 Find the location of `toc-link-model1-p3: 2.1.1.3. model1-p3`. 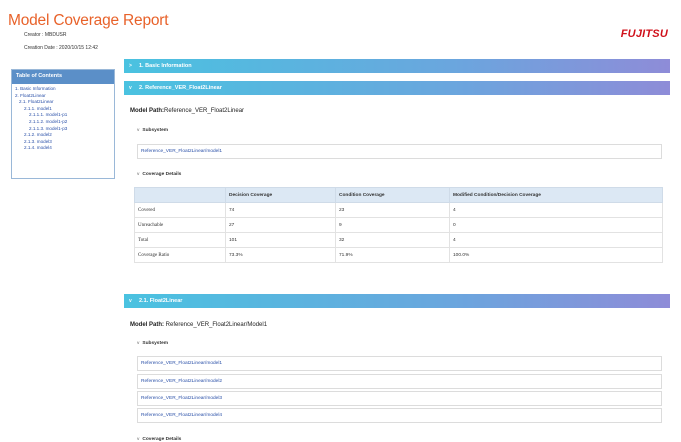

toc-link-model1-p3: 2.1.1.3. model1-p3 is located at coordinates (63, 129).